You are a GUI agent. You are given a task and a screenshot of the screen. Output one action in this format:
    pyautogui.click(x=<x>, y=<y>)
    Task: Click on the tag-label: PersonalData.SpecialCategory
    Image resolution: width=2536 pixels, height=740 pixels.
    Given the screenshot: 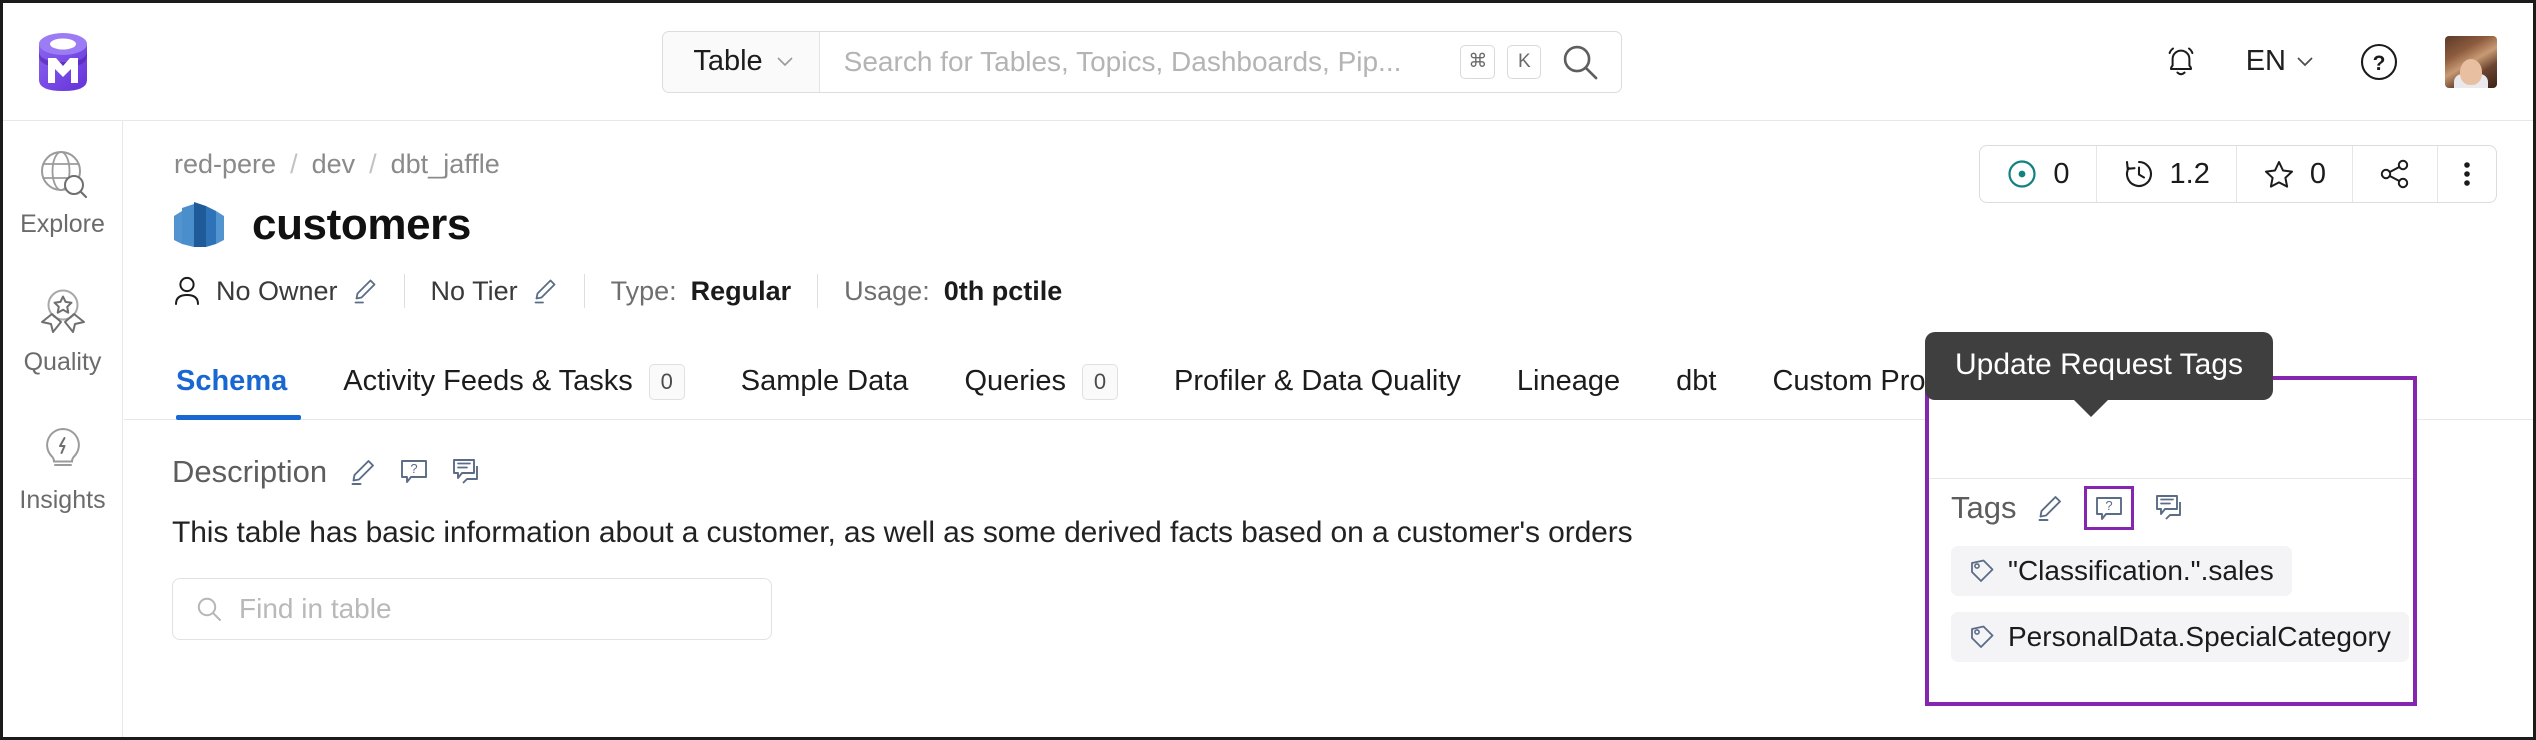 What is the action you would take?
    pyautogui.click(x=2199, y=636)
    